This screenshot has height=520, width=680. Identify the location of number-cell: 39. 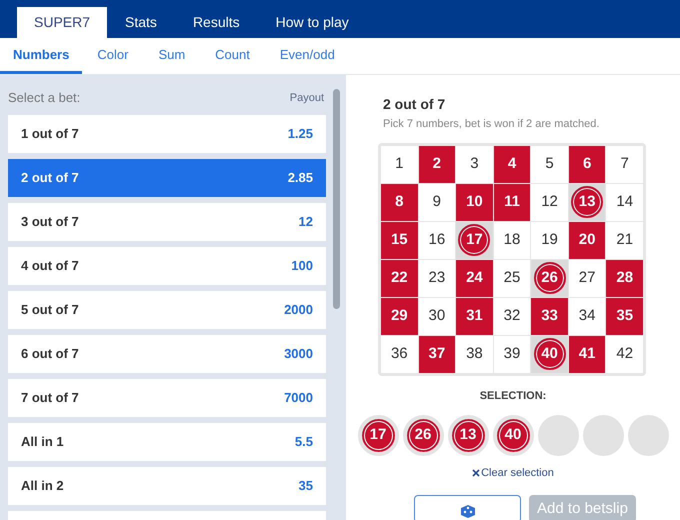
(512, 354).